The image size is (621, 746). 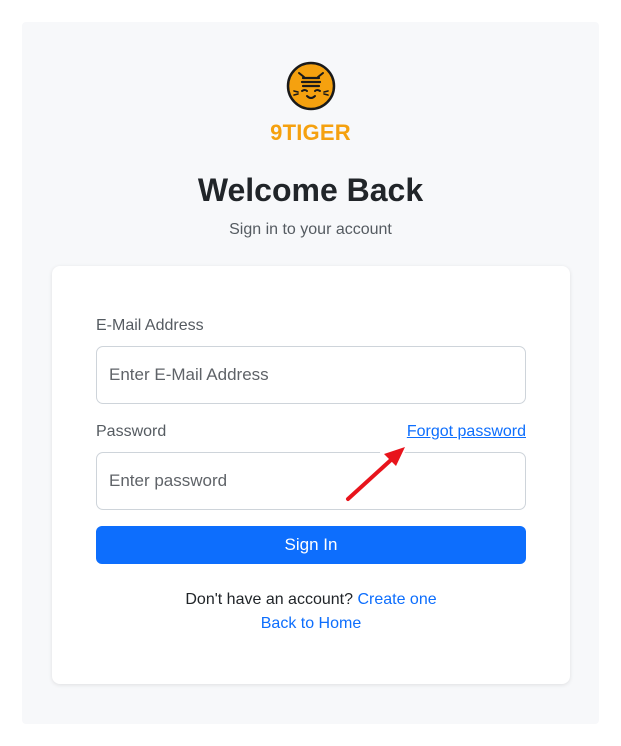 I want to click on signup-prompt: Don't have an account? Create one, so click(x=311, y=600).